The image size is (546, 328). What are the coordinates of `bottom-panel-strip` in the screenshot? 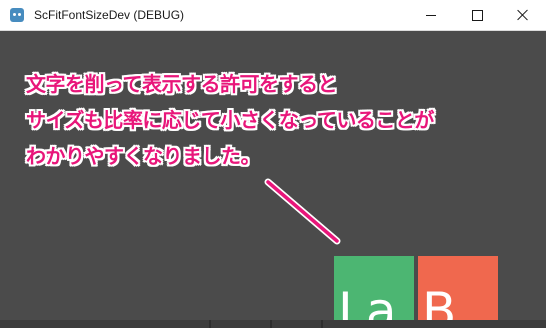 It's located at (273, 324).